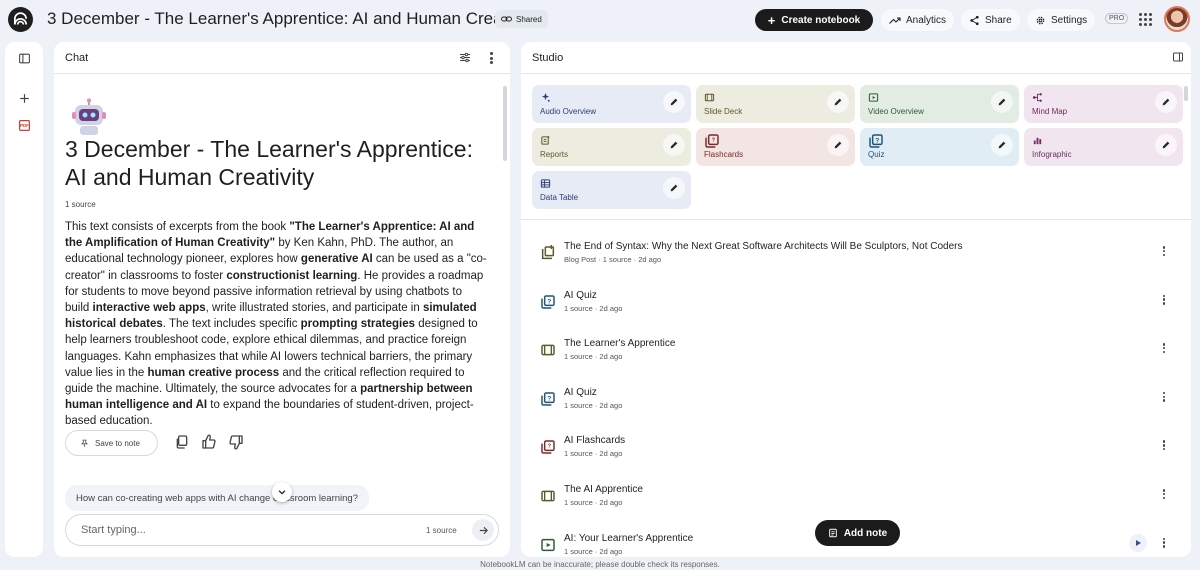 The height and width of the screenshot is (570, 1200). What do you see at coordinates (1040, 20) in the screenshot?
I see `gear-icon` at bounding box center [1040, 20].